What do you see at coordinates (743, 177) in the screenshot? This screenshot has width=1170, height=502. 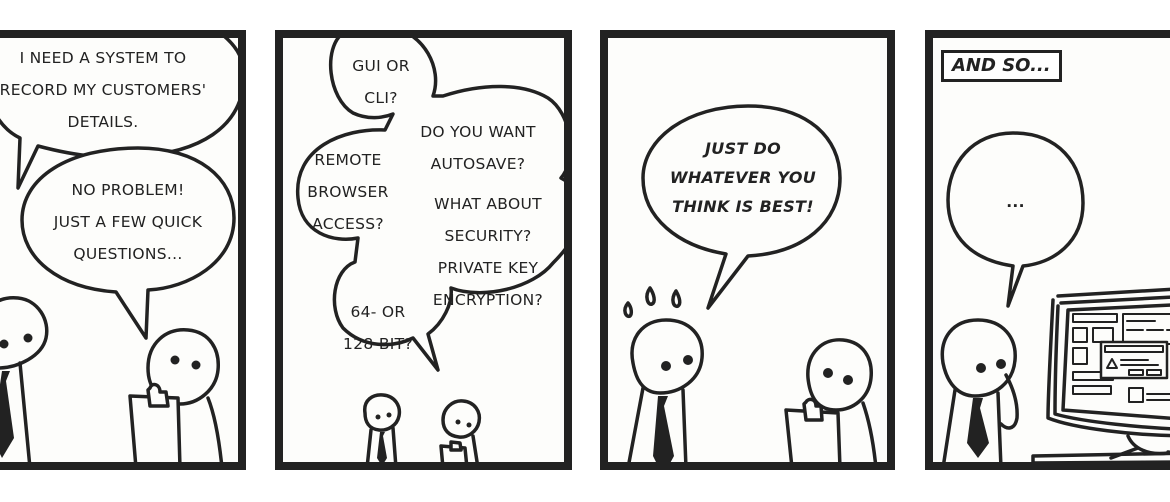 I see `bubble-client-text: JUST DO WHATEVER YOU THINK IS BEST!` at bounding box center [743, 177].